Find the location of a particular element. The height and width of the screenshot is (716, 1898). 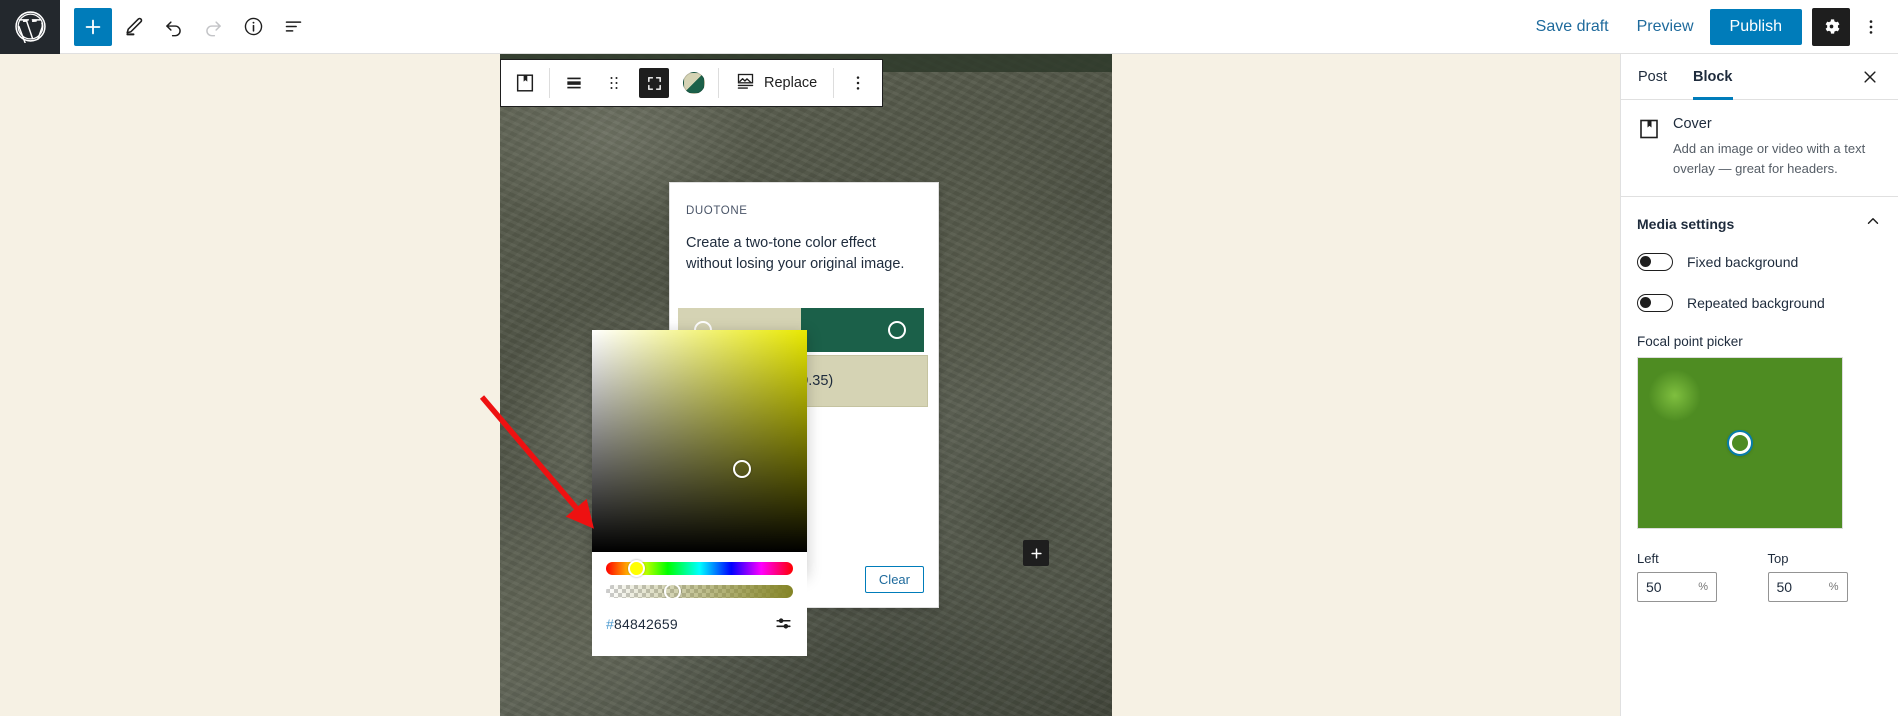

hex-digits: 84842659 is located at coordinates (646, 623).